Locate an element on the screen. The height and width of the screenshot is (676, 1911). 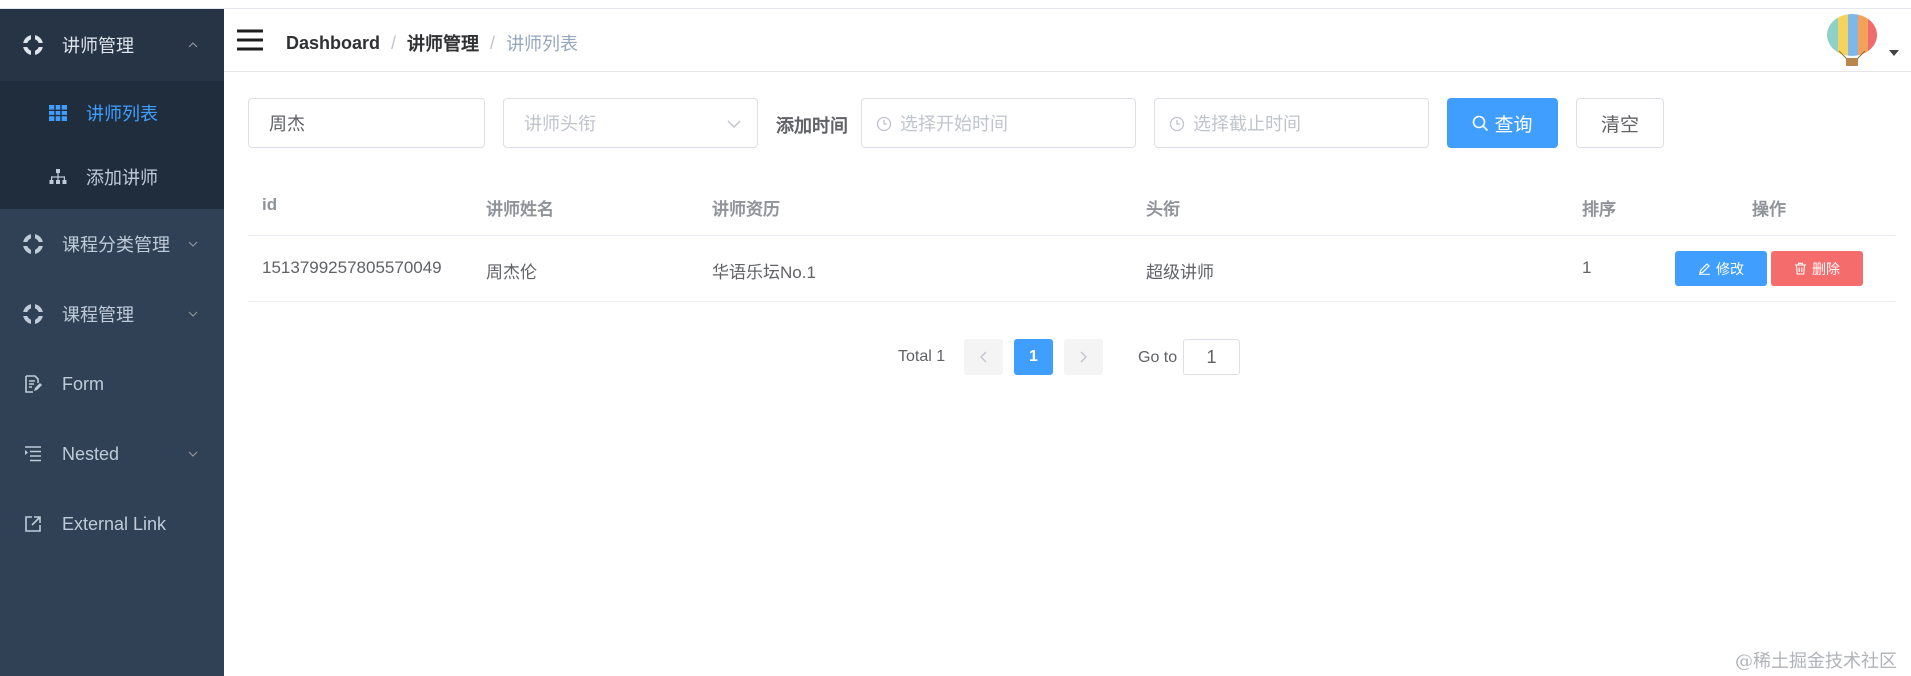
end-time-picker: 选择截止时间 is located at coordinates (1291, 123).